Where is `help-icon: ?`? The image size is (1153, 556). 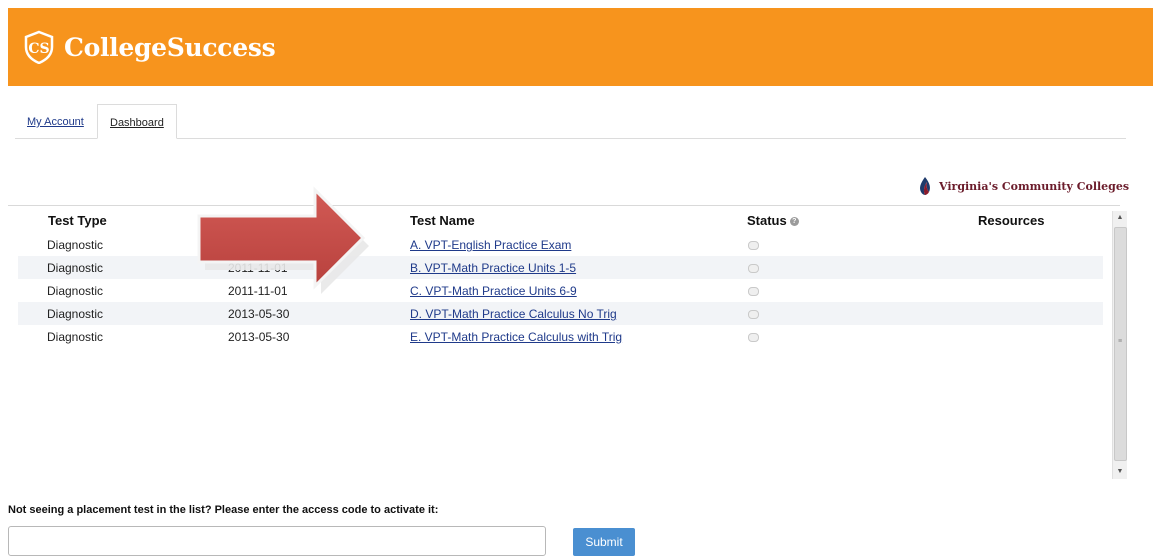
help-icon: ? is located at coordinates (794, 222).